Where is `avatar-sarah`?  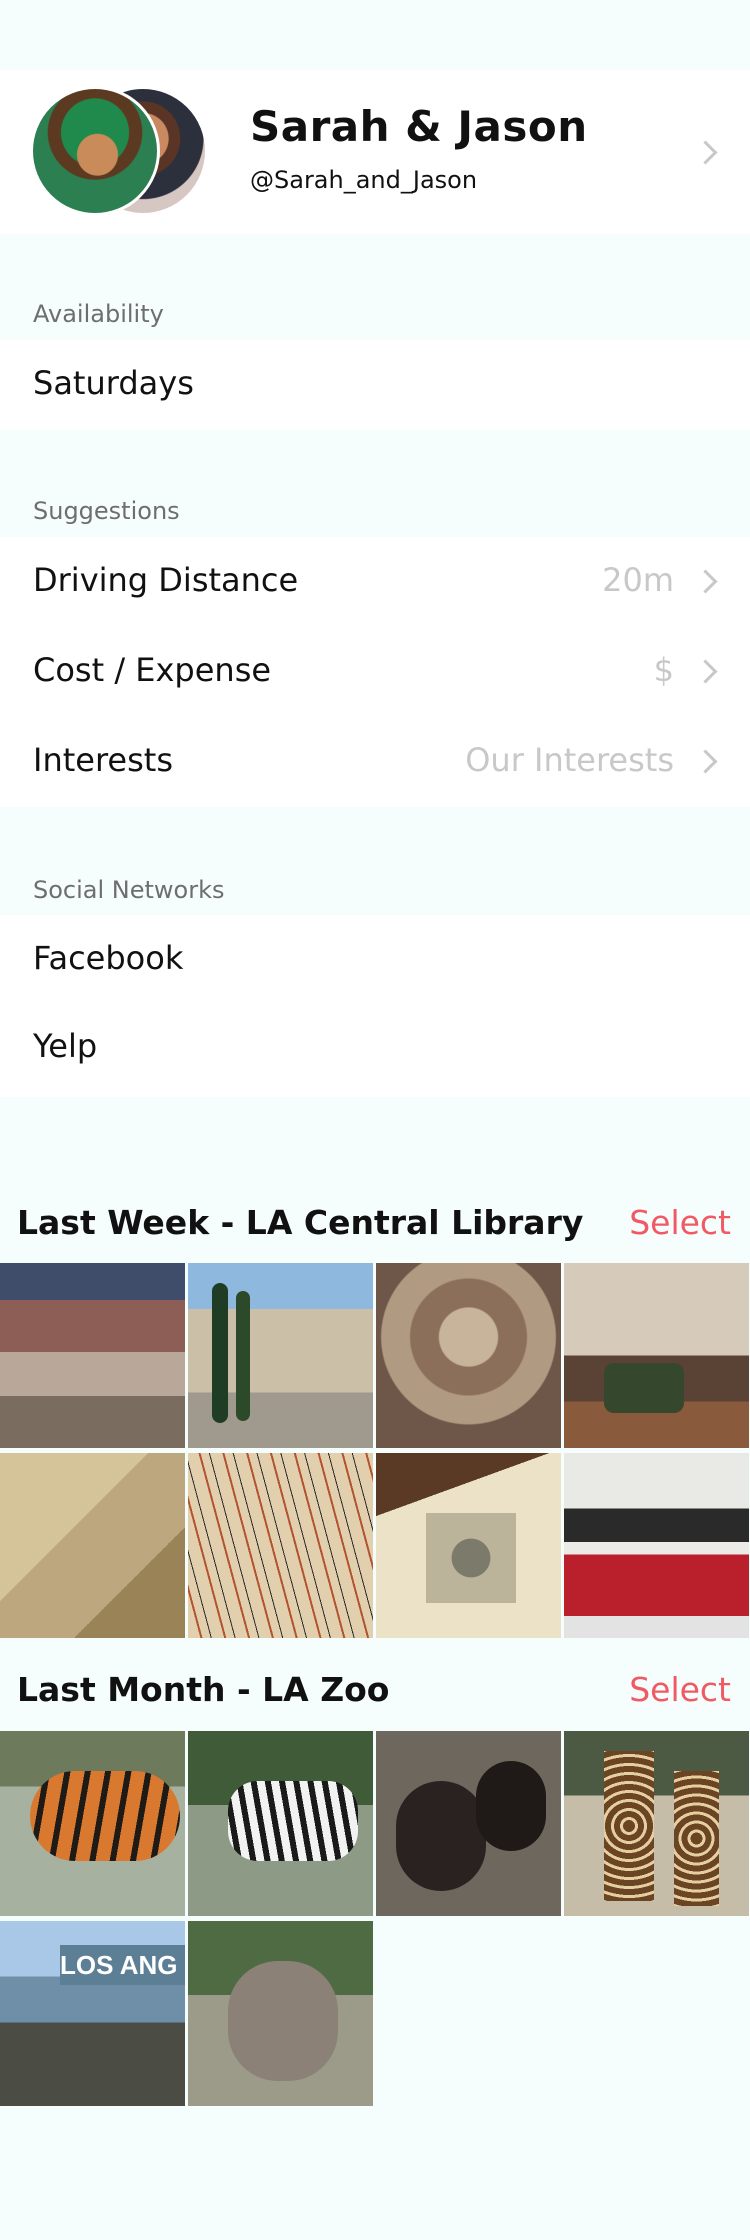 avatar-sarah is located at coordinates (95, 151).